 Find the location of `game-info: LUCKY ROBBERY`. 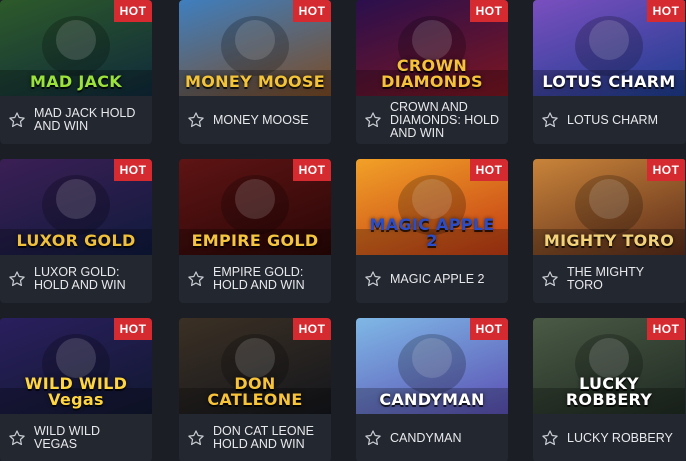

game-info: LUCKY ROBBERY is located at coordinates (609, 437).